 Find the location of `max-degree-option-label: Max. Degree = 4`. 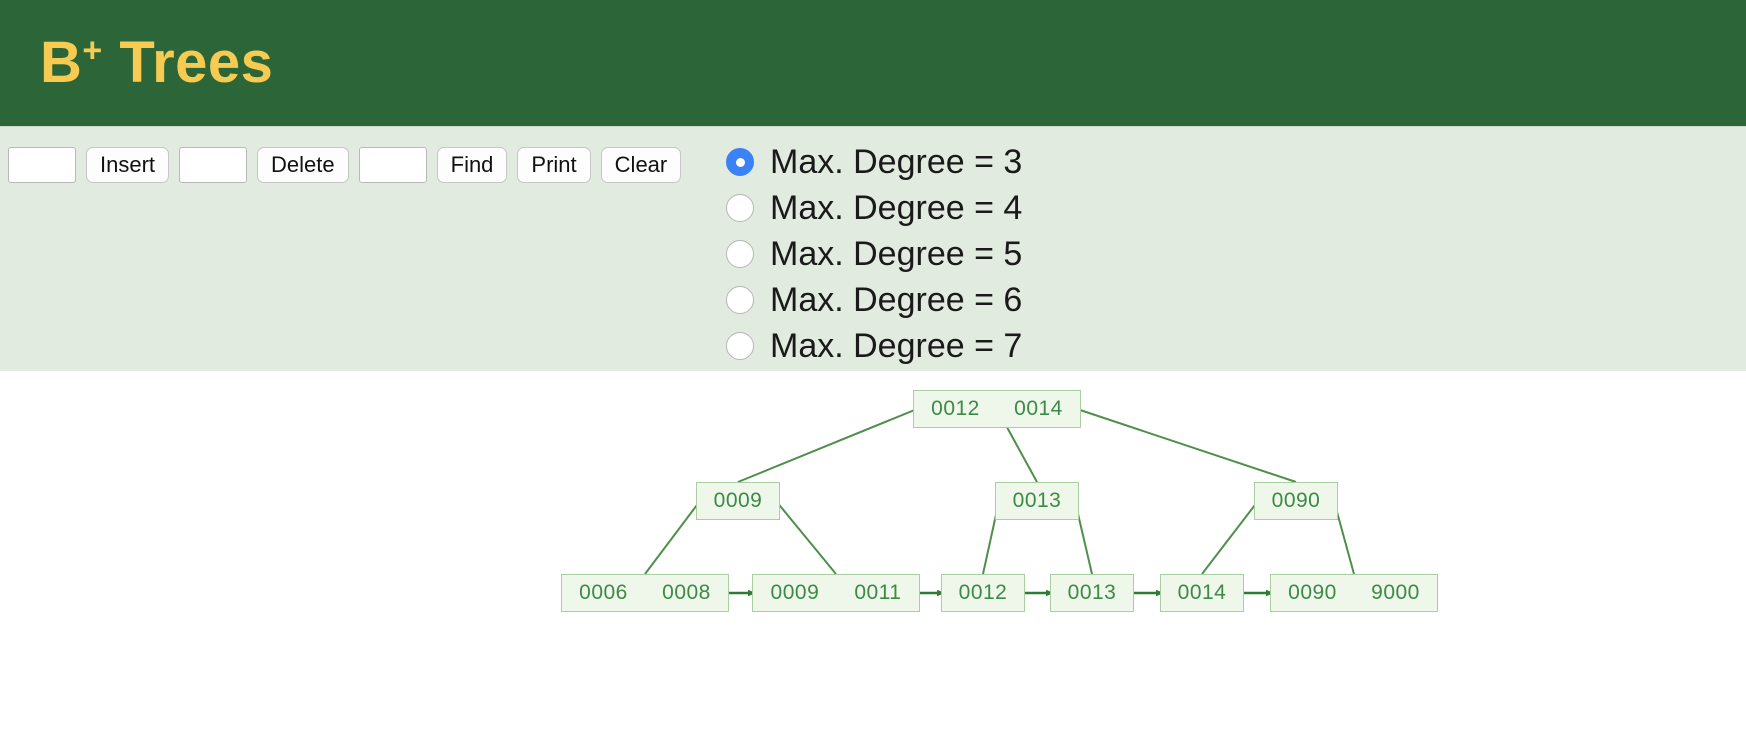

max-degree-option-label: Max. Degree = 4 is located at coordinates (896, 208).